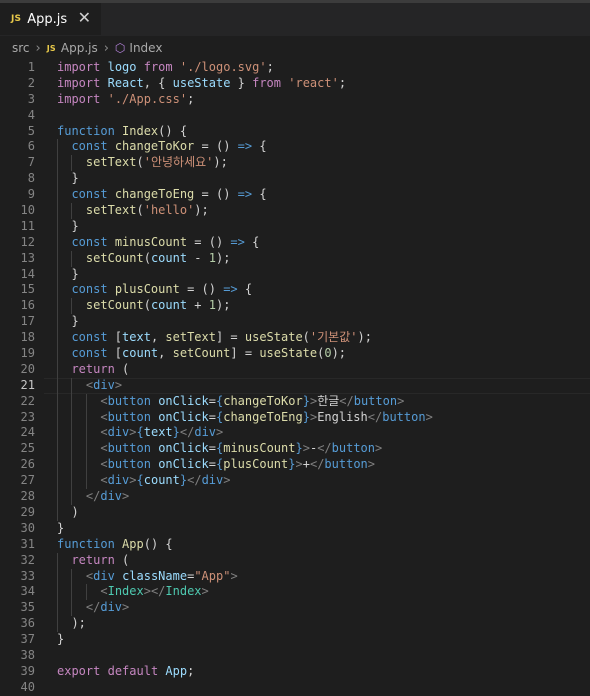 This screenshot has height=696, width=590. What do you see at coordinates (212, 575) in the screenshot?
I see `code-token: "App"` at bounding box center [212, 575].